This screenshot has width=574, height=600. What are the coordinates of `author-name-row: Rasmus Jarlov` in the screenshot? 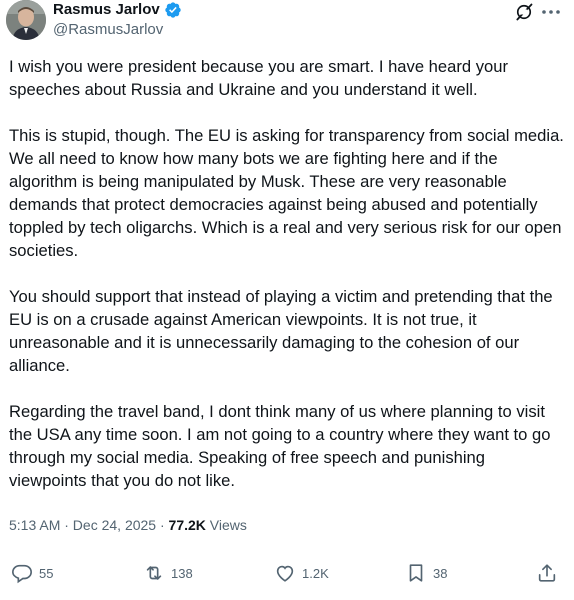 It's located at (117, 10).